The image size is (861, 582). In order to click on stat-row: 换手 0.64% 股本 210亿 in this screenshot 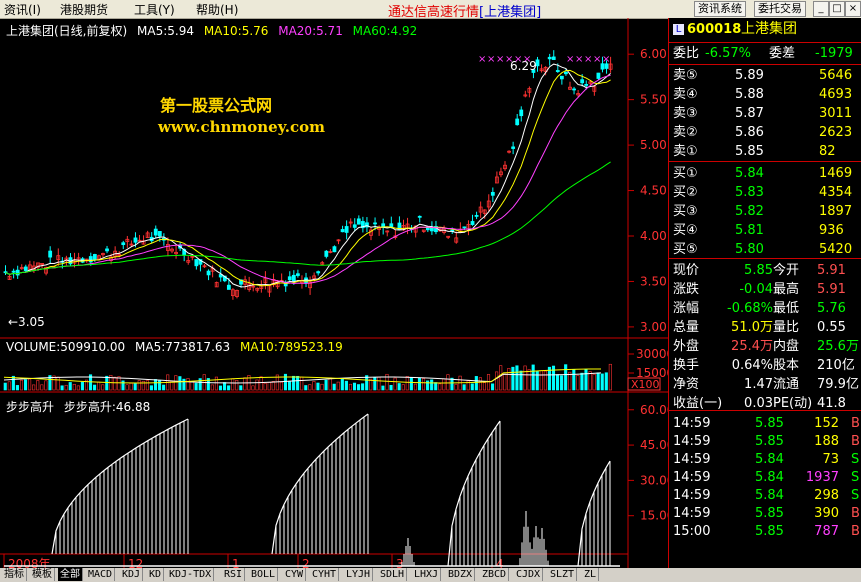, I will do `click(765, 365)`.